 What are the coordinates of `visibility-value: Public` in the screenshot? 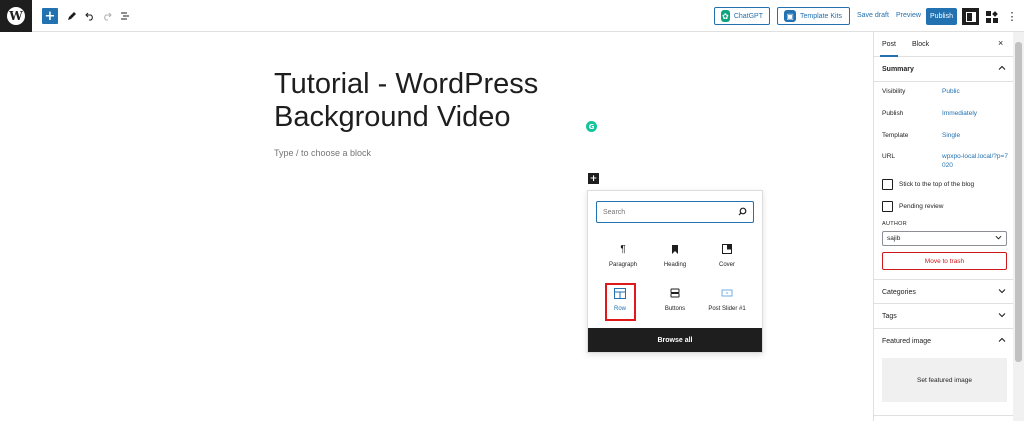 It's located at (951, 91).